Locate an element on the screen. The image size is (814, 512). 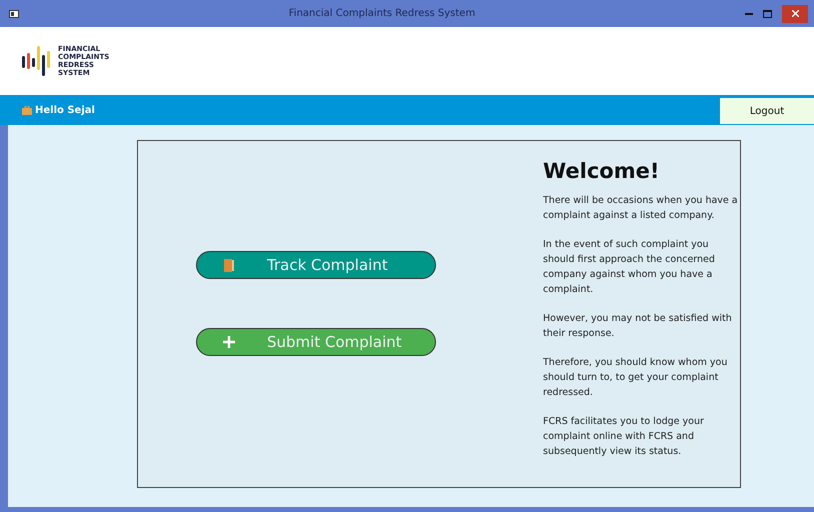
window-title: Financial Complaints Redress System is located at coordinates (382, 13).